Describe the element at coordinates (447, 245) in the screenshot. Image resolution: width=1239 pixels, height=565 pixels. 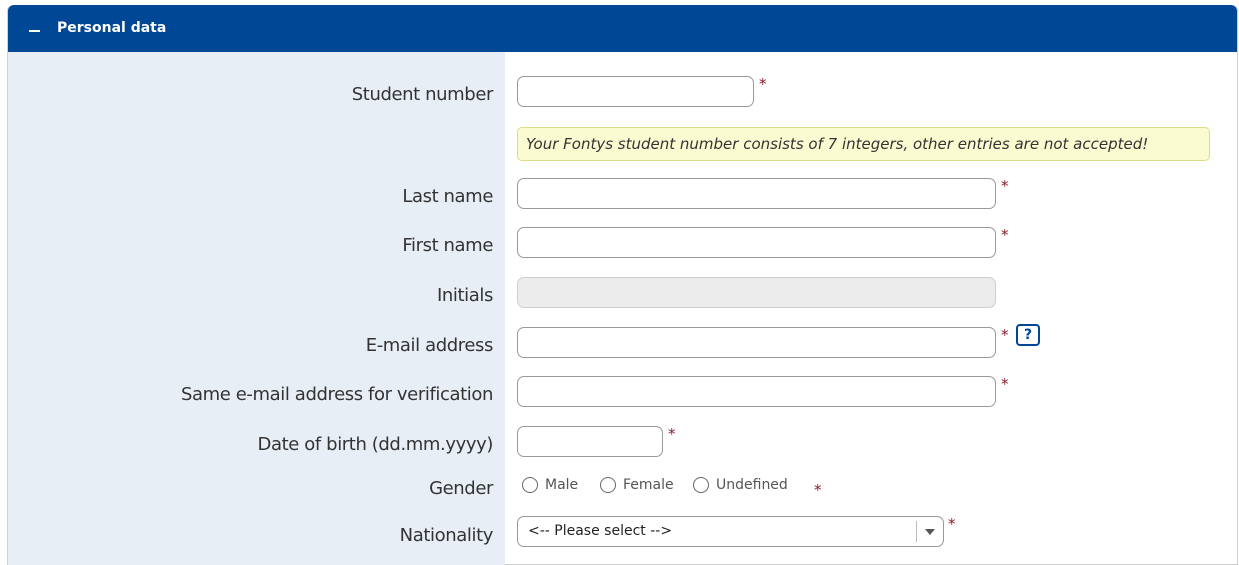
I see `first-name-label: First name` at that location.